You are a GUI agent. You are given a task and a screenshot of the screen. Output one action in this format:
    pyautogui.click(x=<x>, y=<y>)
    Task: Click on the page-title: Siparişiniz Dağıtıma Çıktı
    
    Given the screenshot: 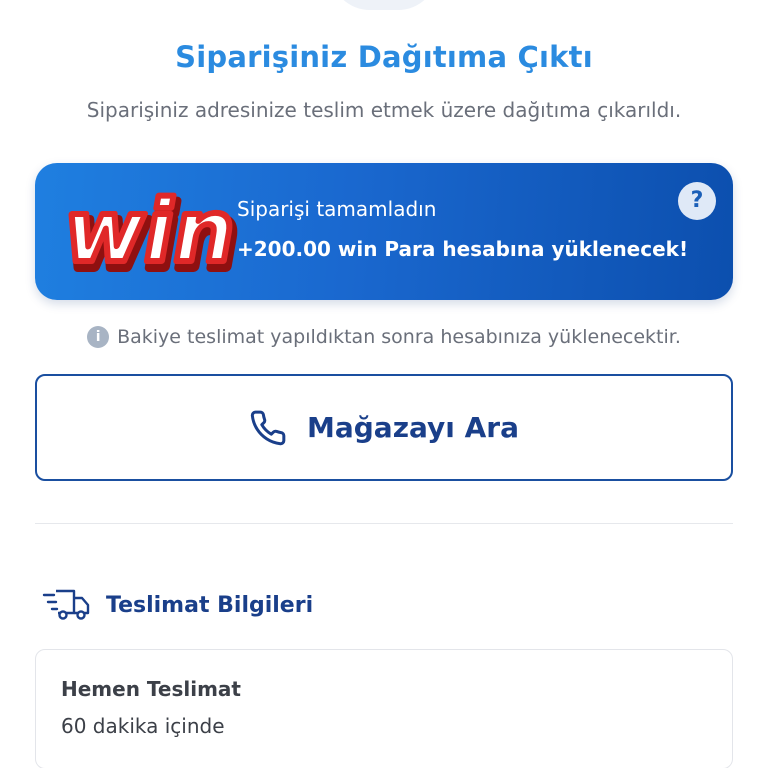 What is the action you would take?
    pyautogui.click(x=384, y=57)
    